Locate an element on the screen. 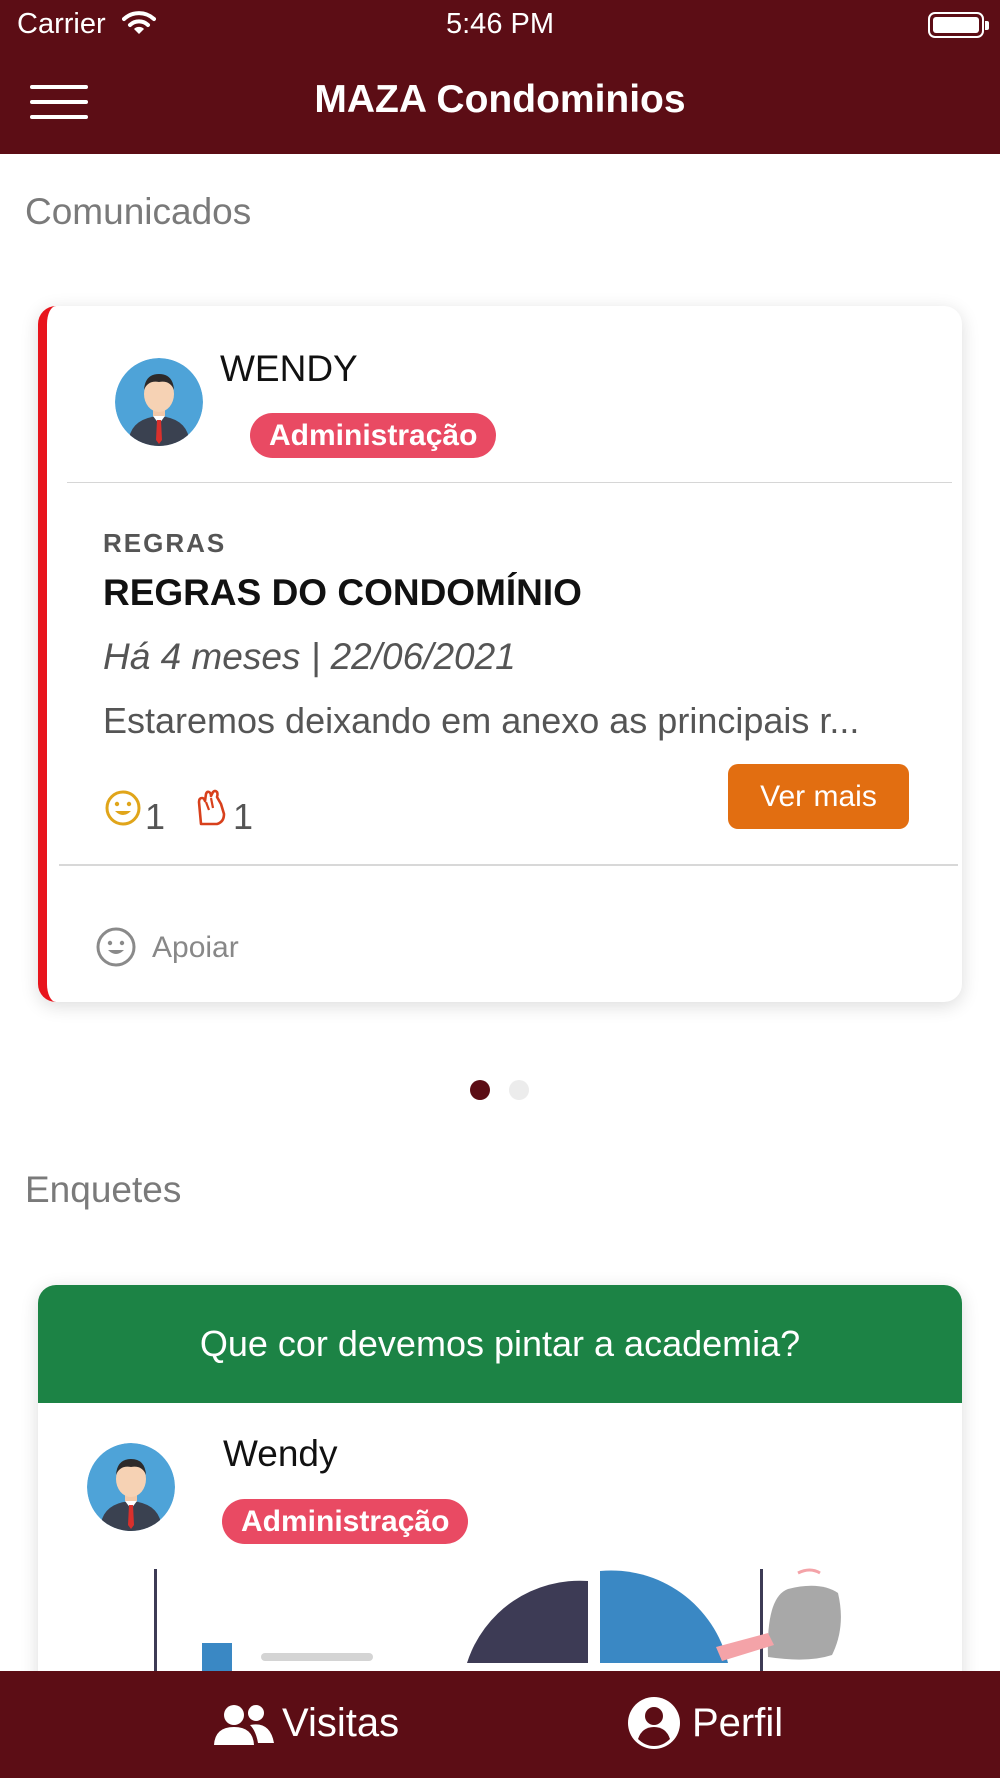 The image size is (1000, 1778). users-icon is located at coordinates (244, 1725).